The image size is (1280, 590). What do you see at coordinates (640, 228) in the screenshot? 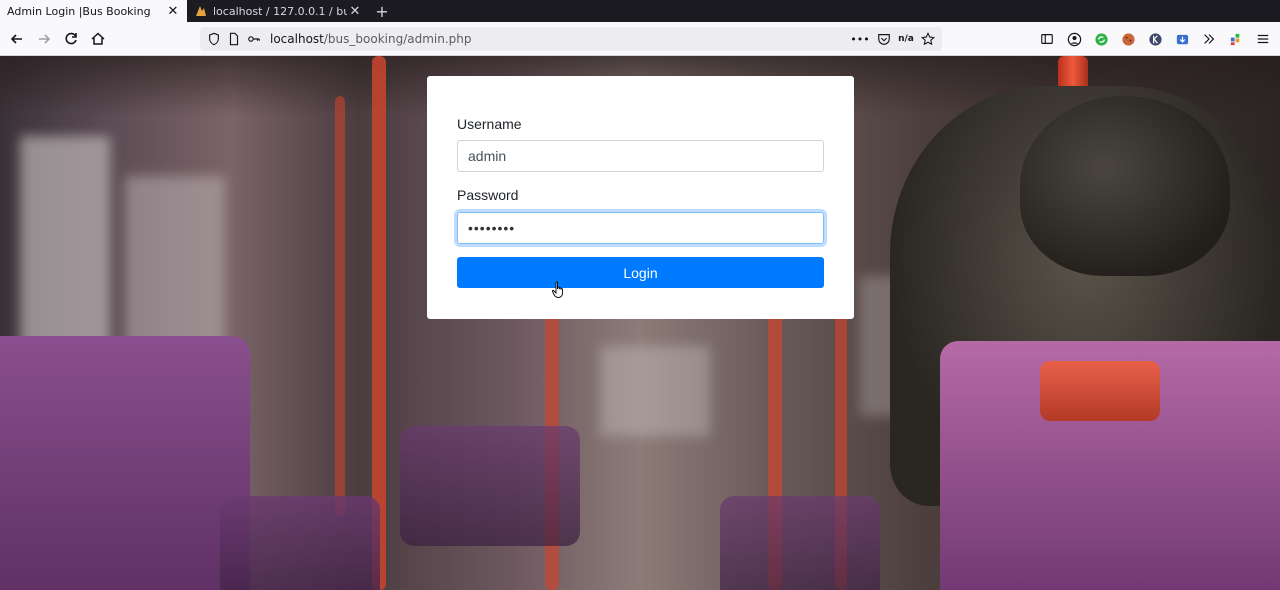
I see `password-input: ••••••••` at bounding box center [640, 228].